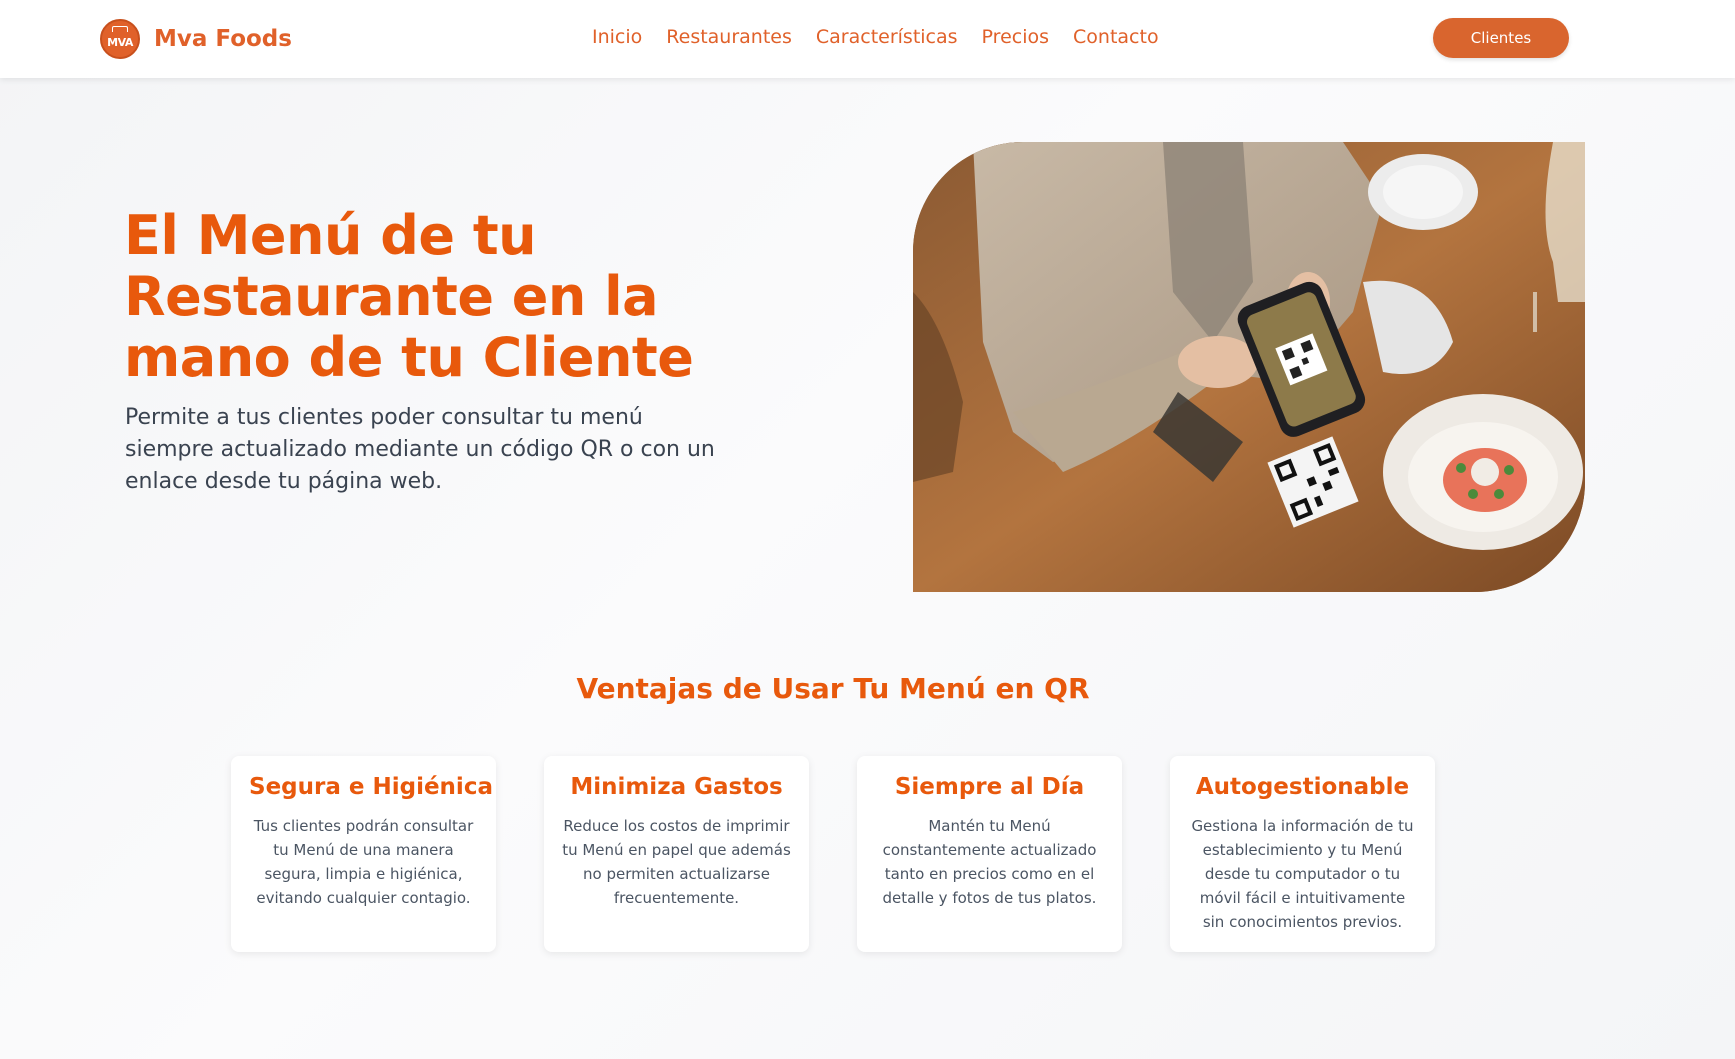  I want to click on nav-link-caracteristicas: Características, so click(887, 37).